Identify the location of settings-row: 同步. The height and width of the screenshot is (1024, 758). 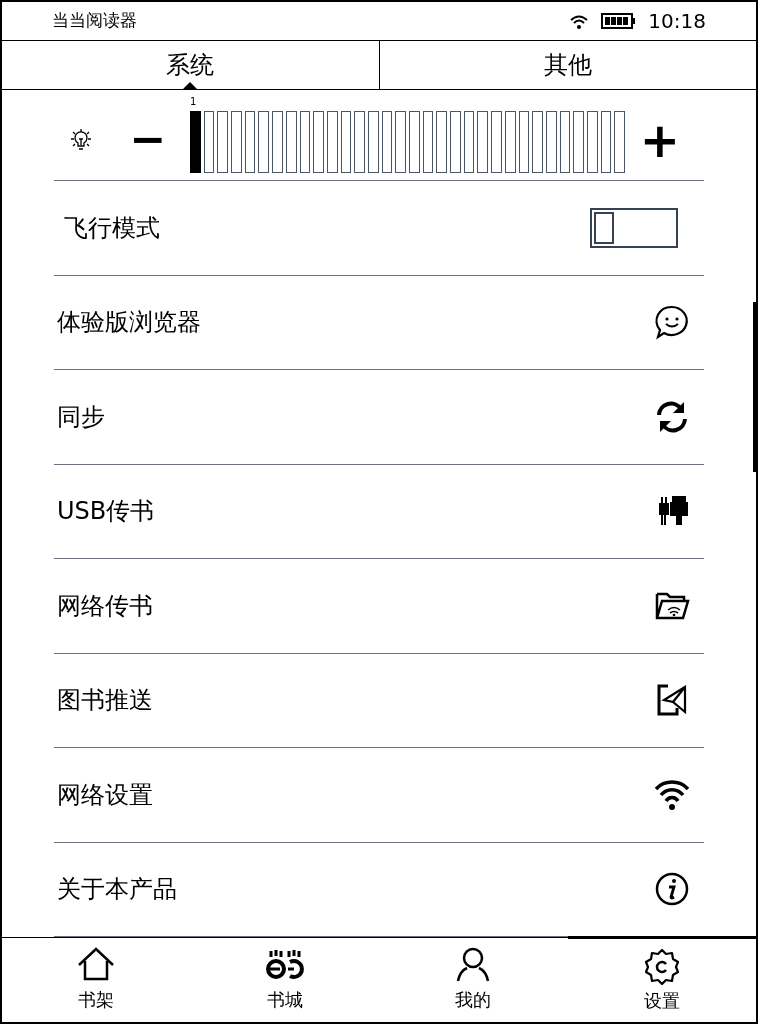
(379, 417).